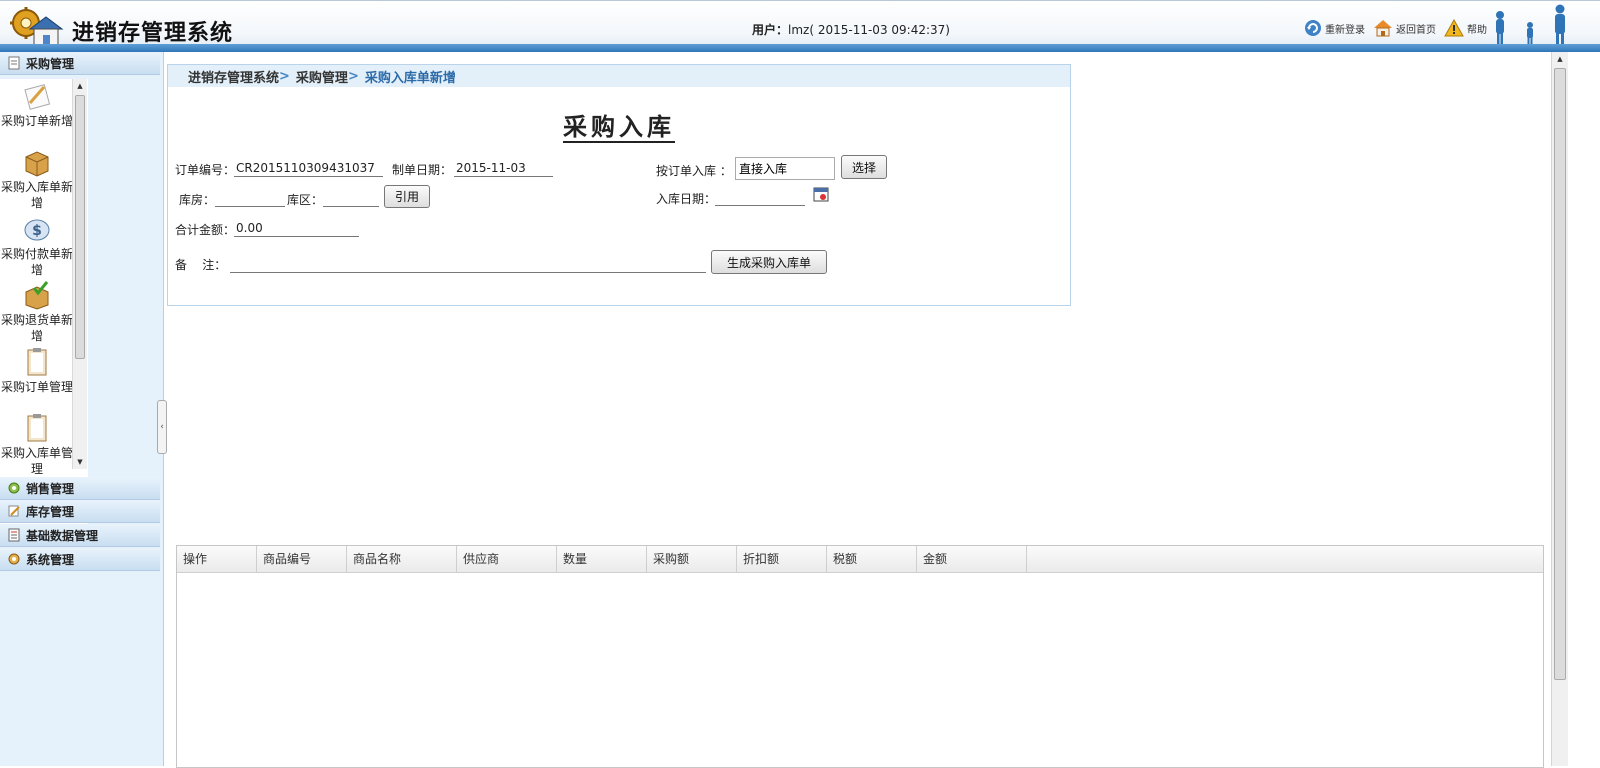 Image resolution: width=1600 pixels, height=768 pixels. Describe the element at coordinates (869, 30) in the screenshot. I see `user-value: lmz( 2015-11-03 09:42:37)` at that location.